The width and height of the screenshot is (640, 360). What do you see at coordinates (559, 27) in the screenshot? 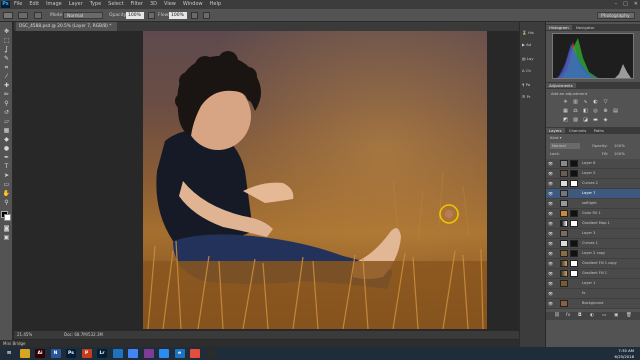
I see `tab-histogram: Histogram` at bounding box center [559, 27].